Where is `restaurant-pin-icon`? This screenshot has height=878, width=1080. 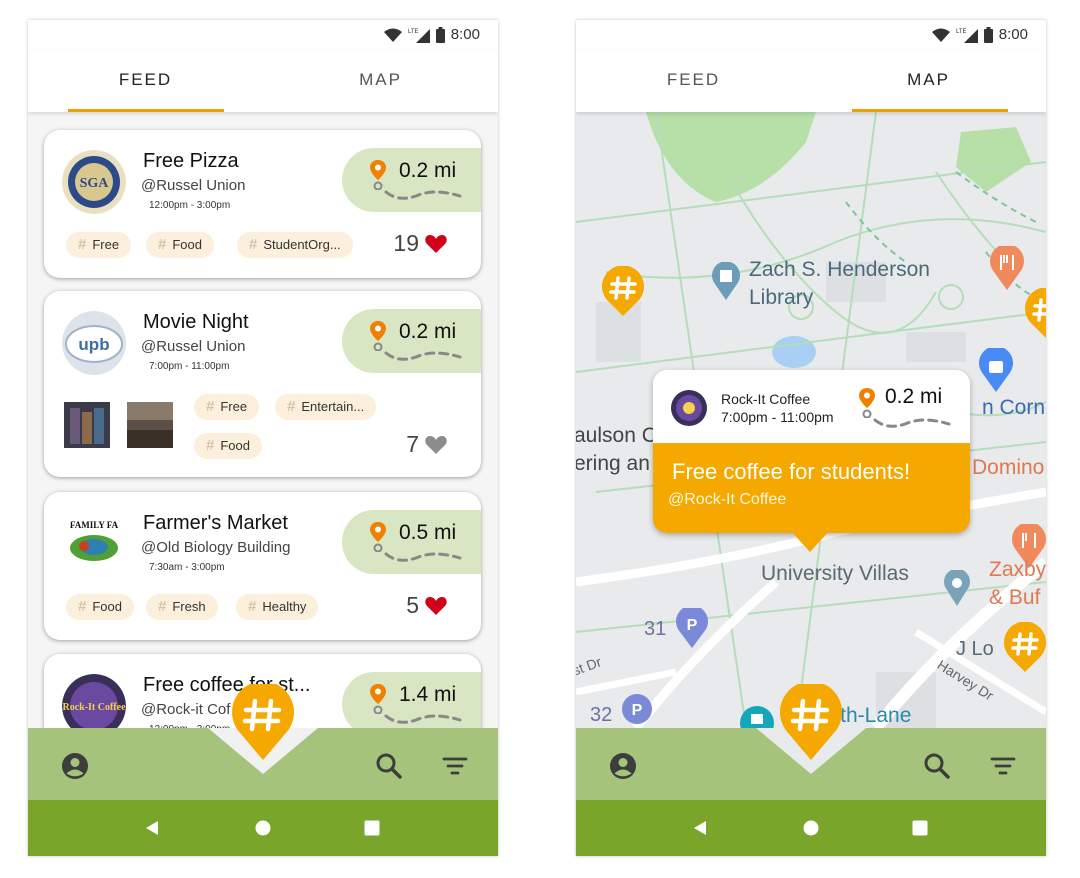 restaurant-pin-icon is located at coordinates (1007, 268).